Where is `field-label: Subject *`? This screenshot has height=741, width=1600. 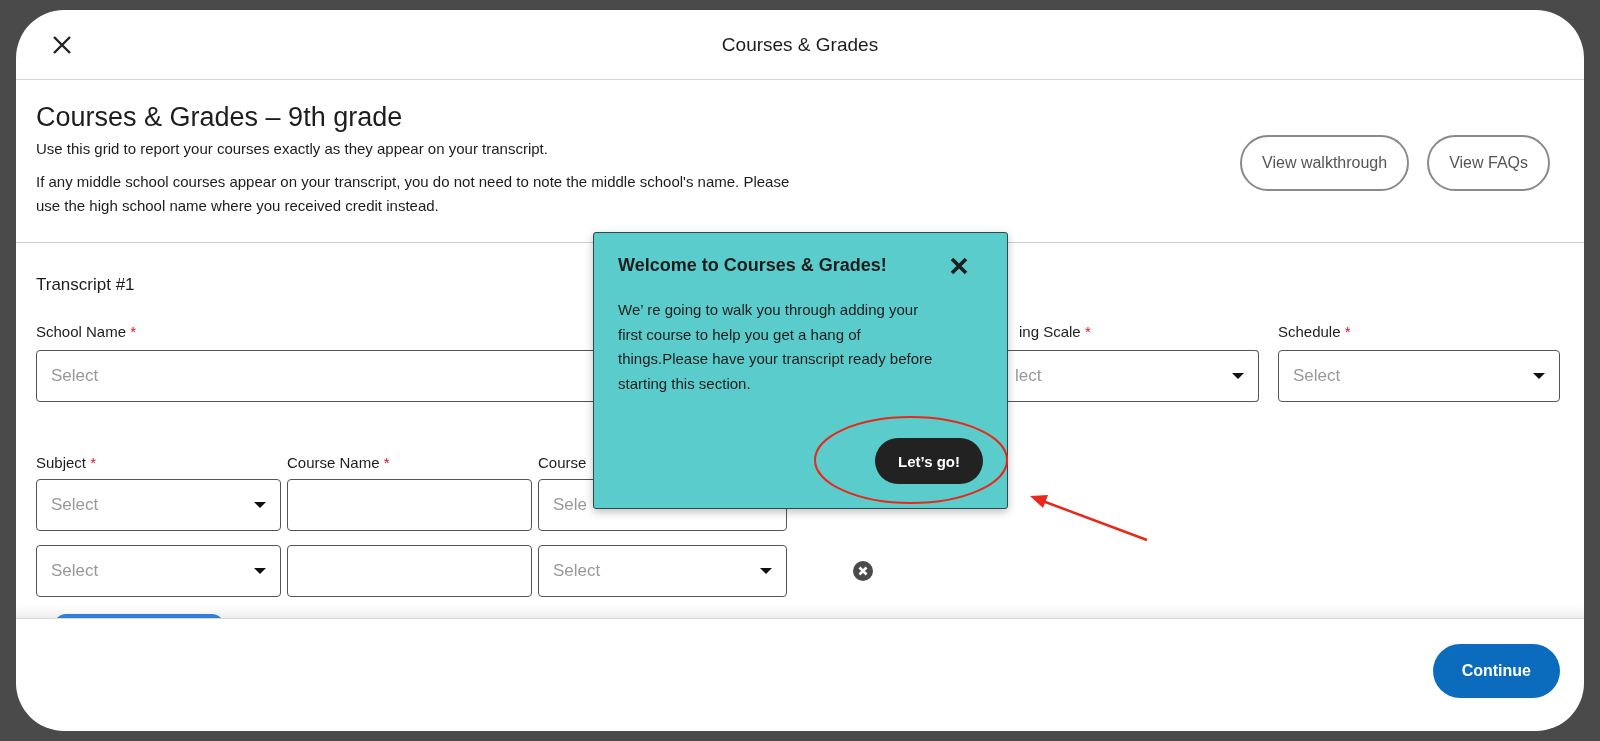 field-label: Subject * is located at coordinates (66, 462).